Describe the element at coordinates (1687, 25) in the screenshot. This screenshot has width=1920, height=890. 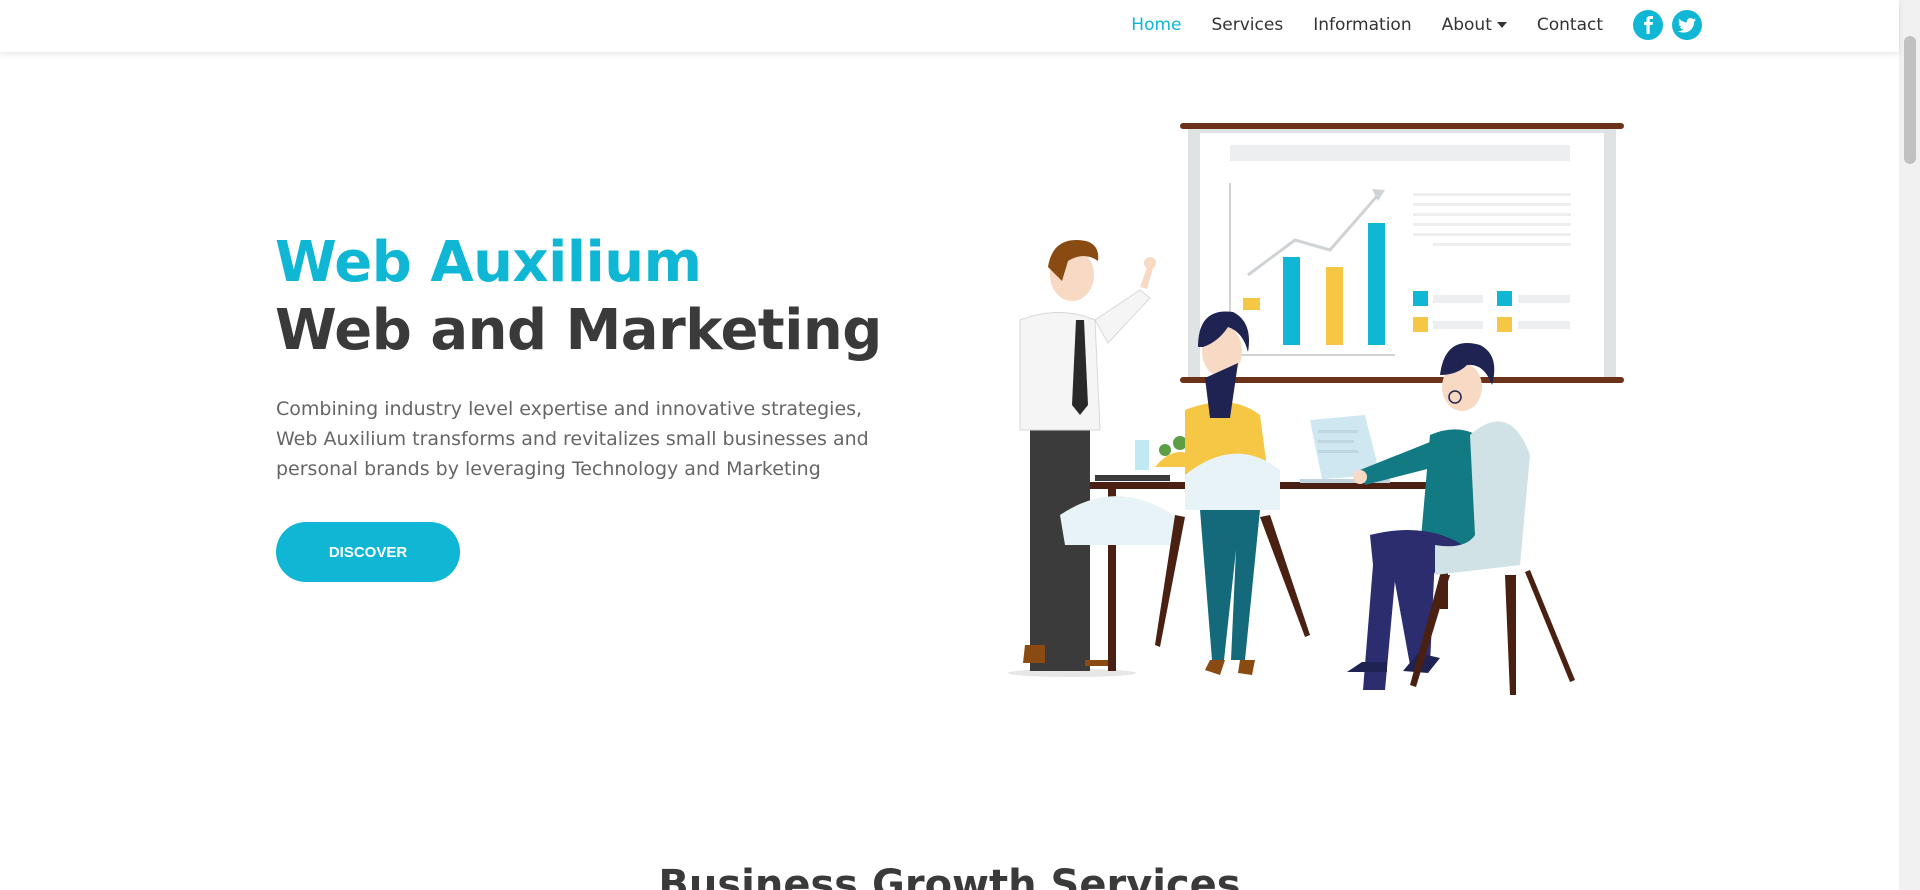
I see `twitter-icon` at that location.